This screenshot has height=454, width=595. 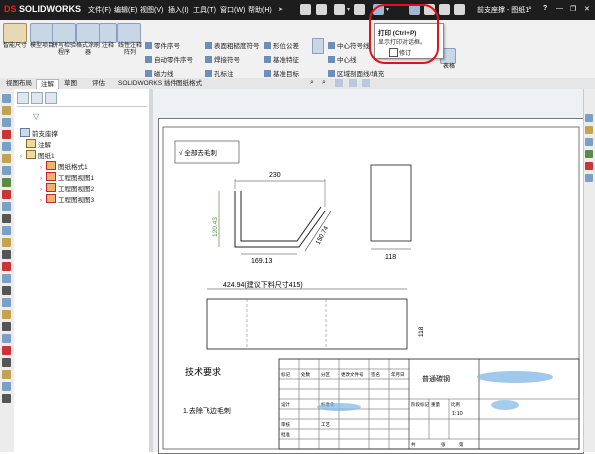 What do you see at coordinates (281, 59) in the screenshot?
I see `datum-feature-button: 基准特征` at bounding box center [281, 59].